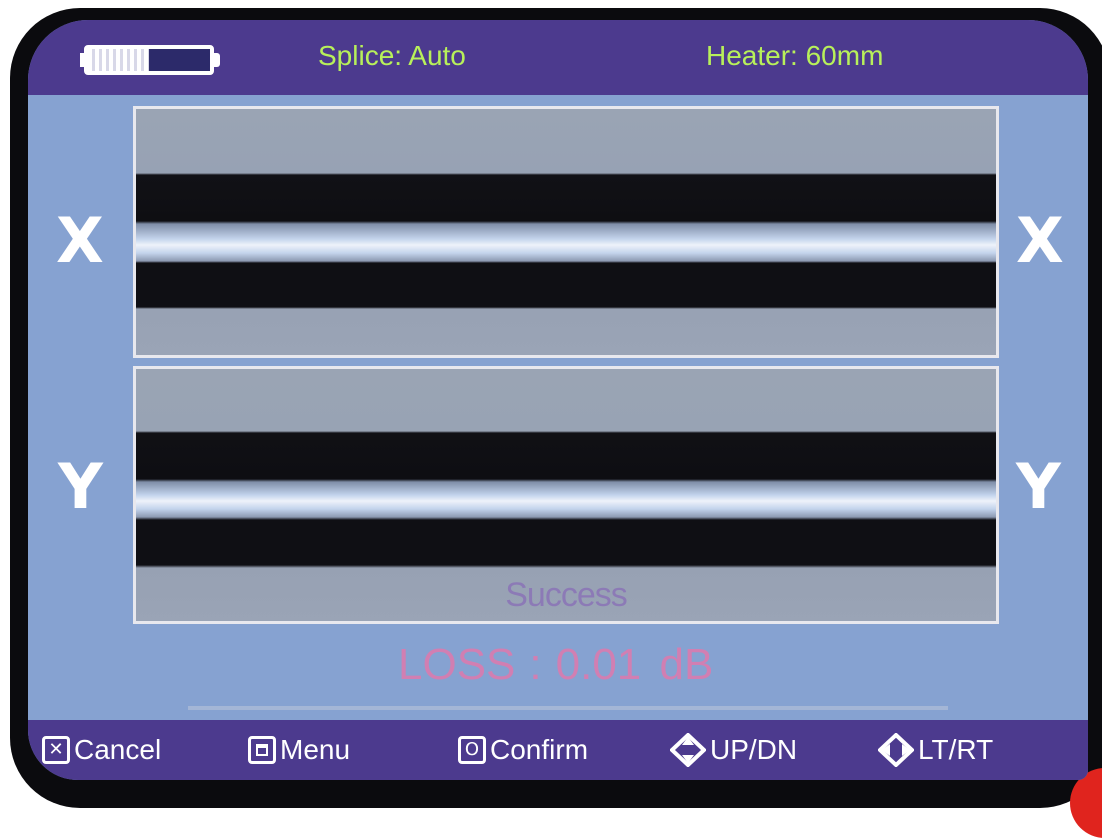  What do you see at coordinates (457, 664) in the screenshot?
I see `loss-label: LOSS` at bounding box center [457, 664].